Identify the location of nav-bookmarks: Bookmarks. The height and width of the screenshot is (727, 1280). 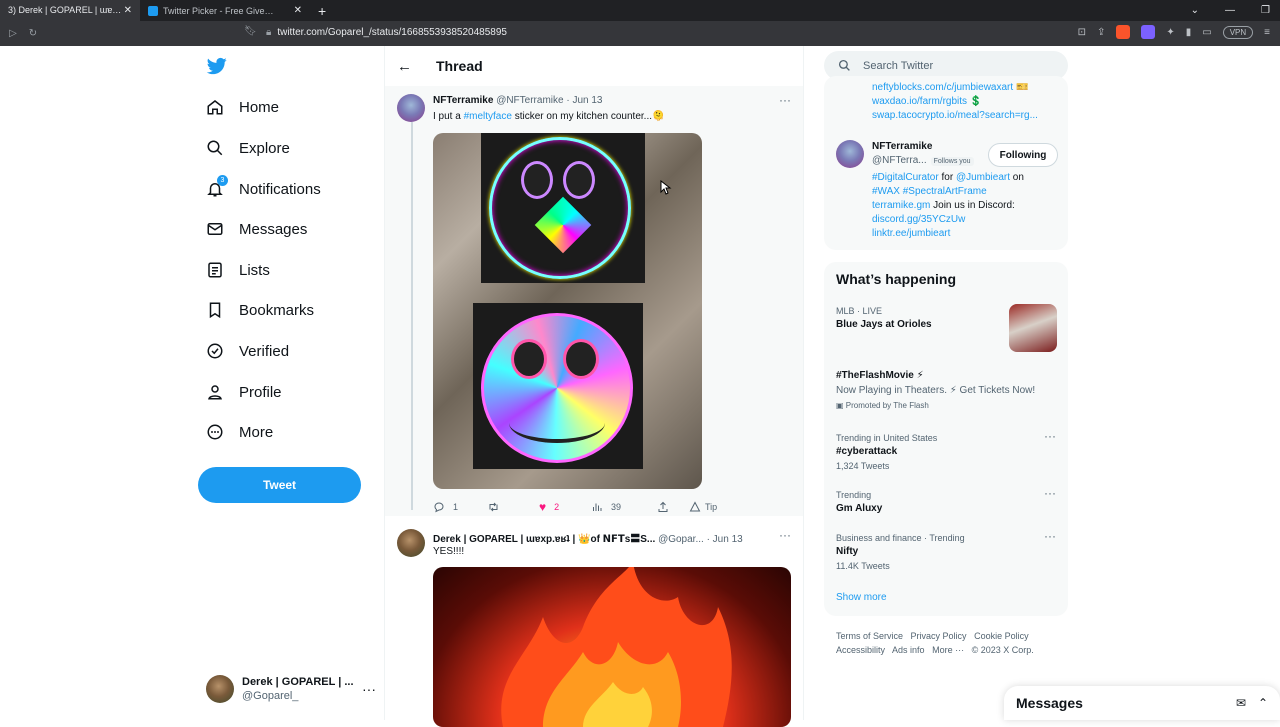
(260, 310).